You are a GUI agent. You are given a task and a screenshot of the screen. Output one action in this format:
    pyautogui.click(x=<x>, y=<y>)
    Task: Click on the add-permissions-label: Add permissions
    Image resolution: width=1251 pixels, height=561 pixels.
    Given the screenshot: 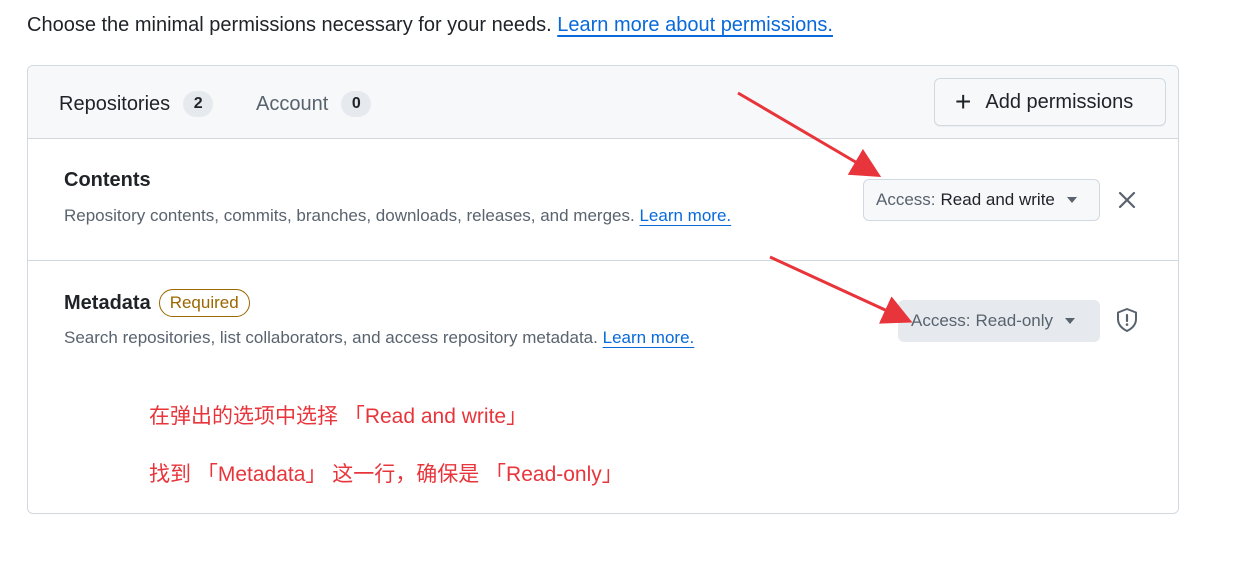 What is the action you would take?
    pyautogui.click(x=1059, y=101)
    